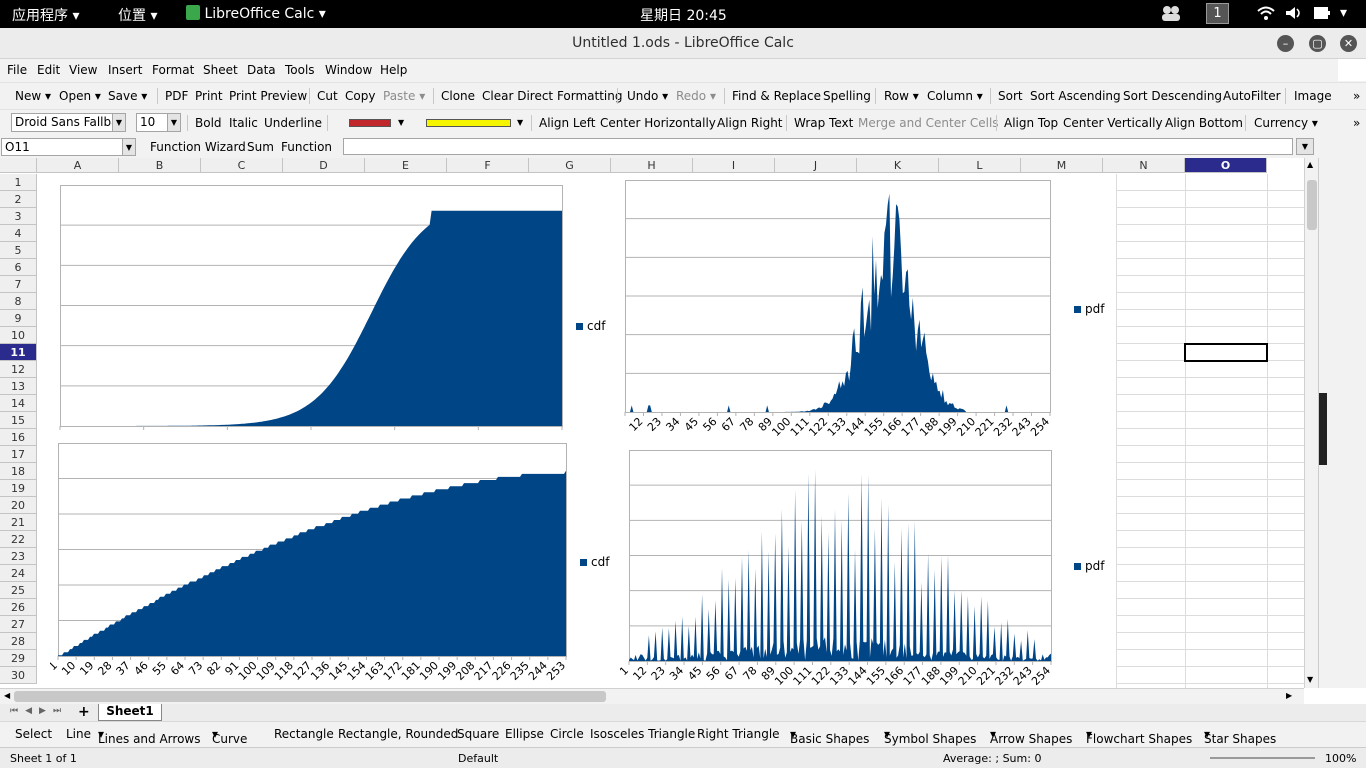 This screenshot has width=1366, height=768. Describe the element at coordinates (33, 734) in the screenshot. I see `select-tool: Select` at that location.